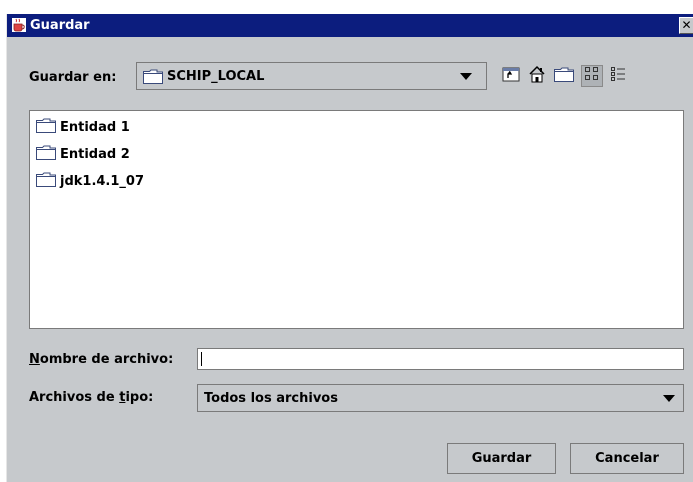  I want to click on file-name-label: Nombre de archivo:, so click(101, 359).